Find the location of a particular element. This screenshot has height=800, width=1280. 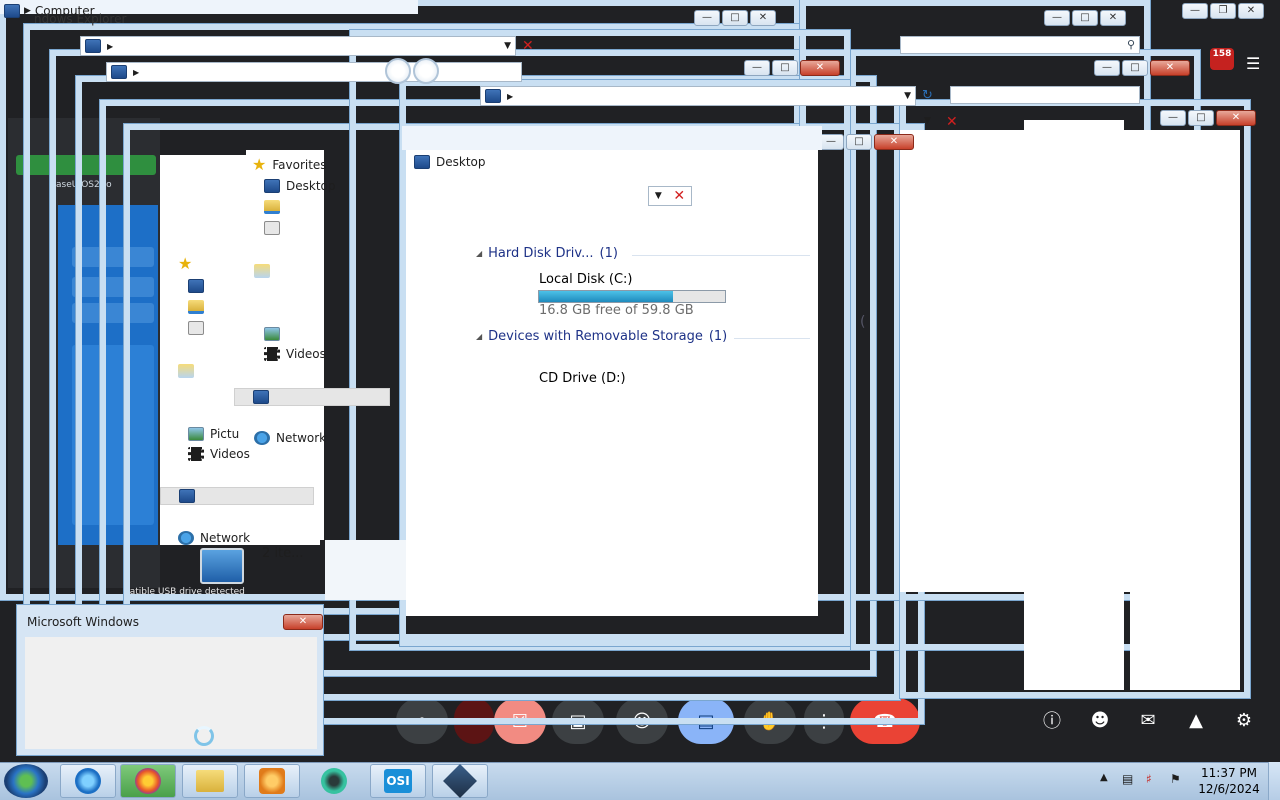

computer-icon is located at coordinates (93, 46).